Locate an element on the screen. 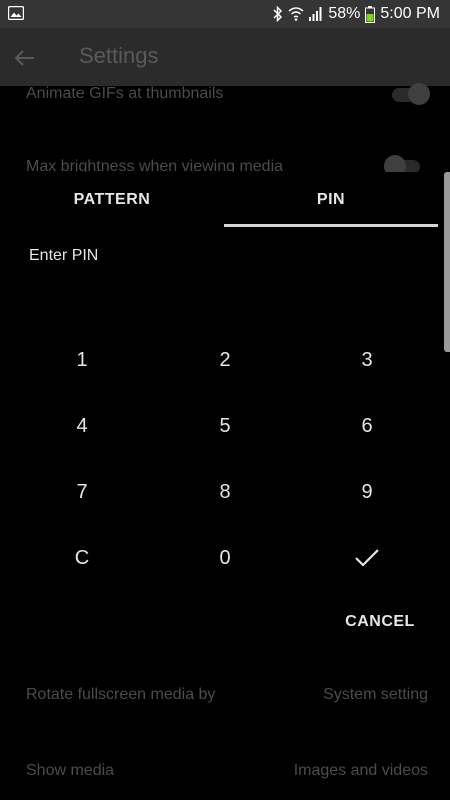 This screenshot has height=800, width=450. key-clear: C is located at coordinates (82, 558).